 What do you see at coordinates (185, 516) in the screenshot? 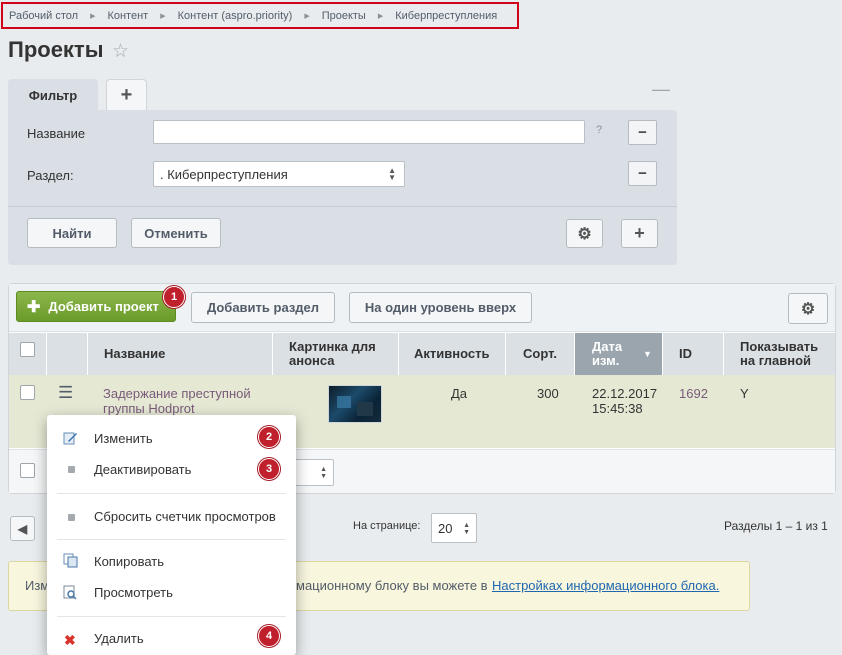
I see `menu-item-reset-views: Сбросить счетчик просмотров` at bounding box center [185, 516].